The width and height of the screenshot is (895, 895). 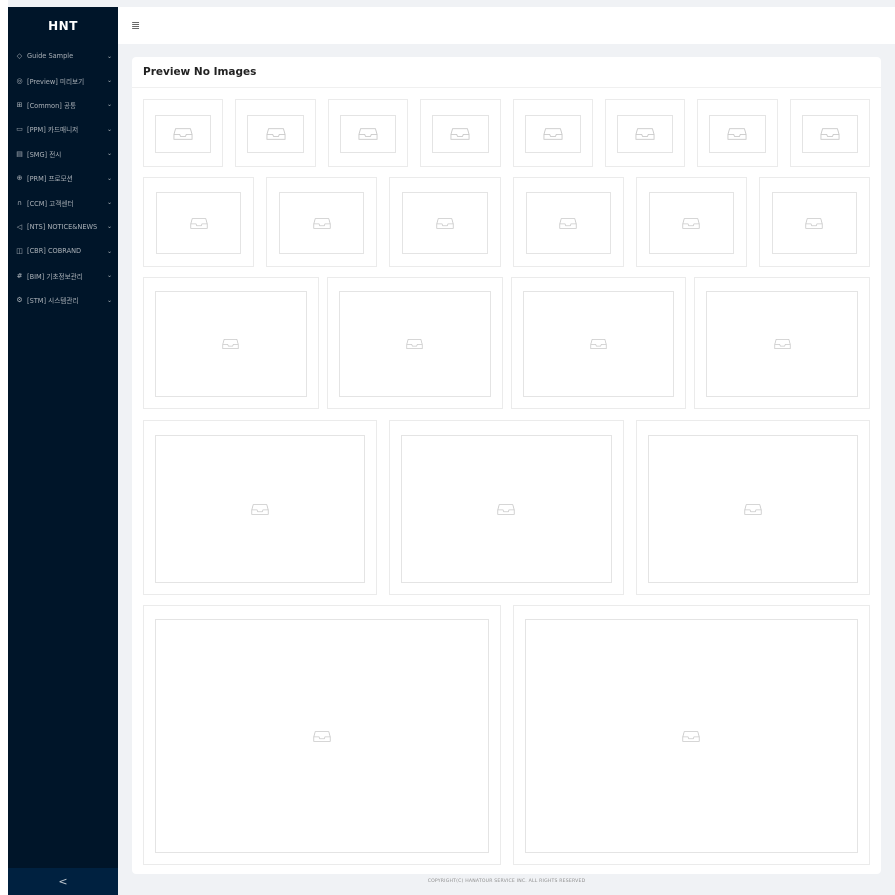 What do you see at coordinates (506, 25) in the screenshot?
I see `top-header: ≣` at bounding box center [506, 25].